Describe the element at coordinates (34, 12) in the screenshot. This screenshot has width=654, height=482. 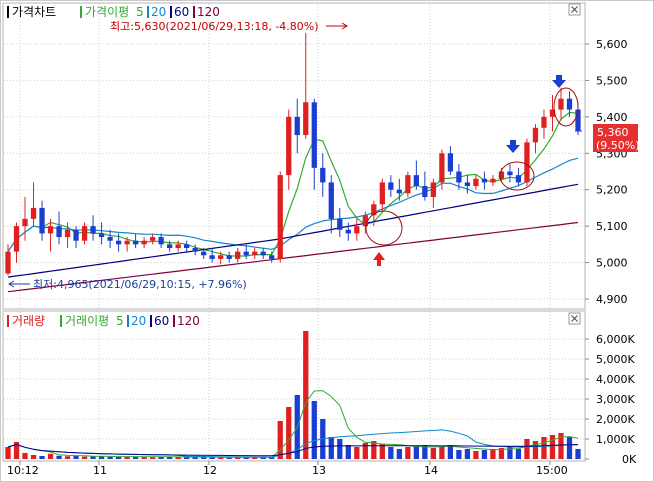
I see `price-title: 가격차트` at that location.